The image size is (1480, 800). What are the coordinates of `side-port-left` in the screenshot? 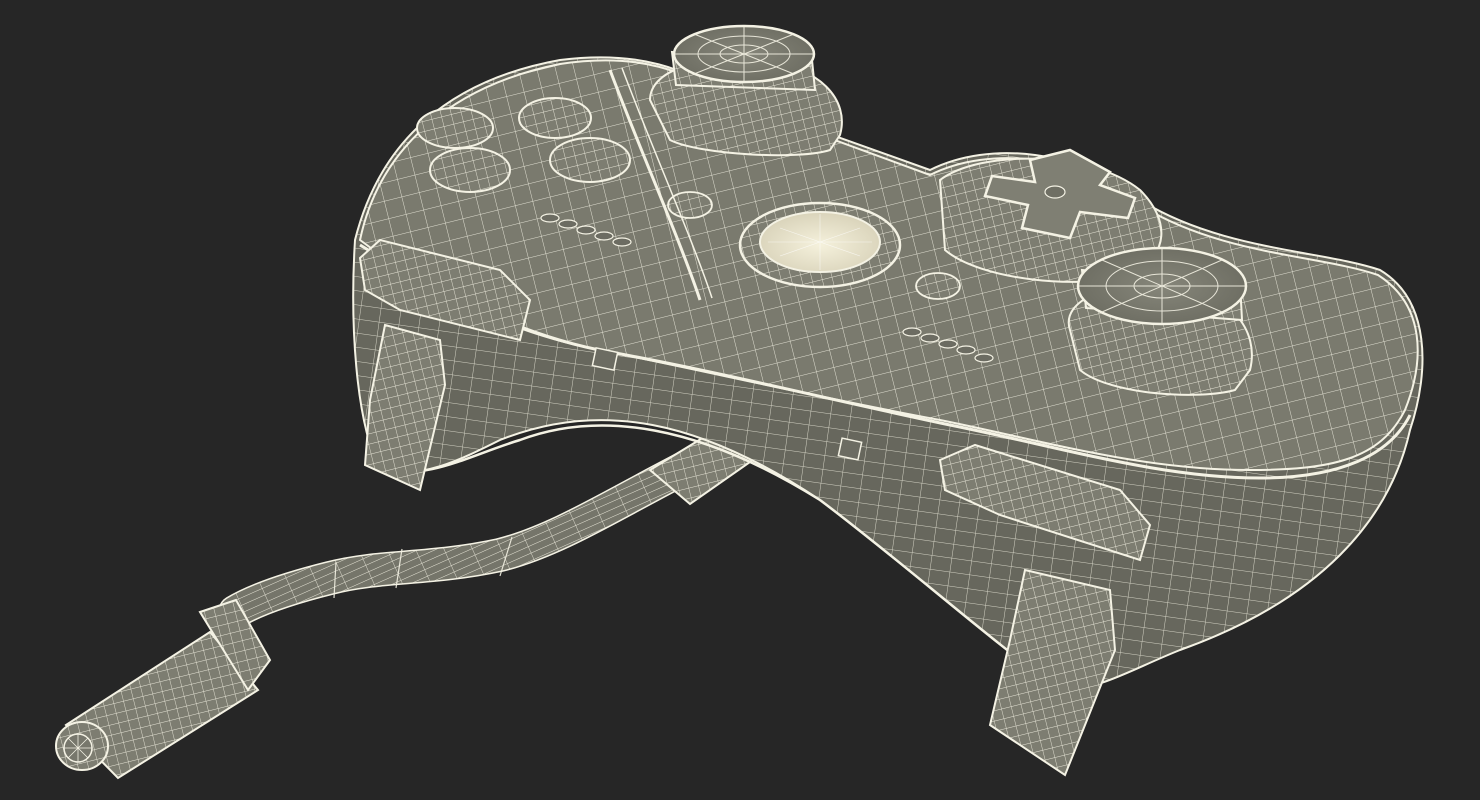 It's located at (605, 359).